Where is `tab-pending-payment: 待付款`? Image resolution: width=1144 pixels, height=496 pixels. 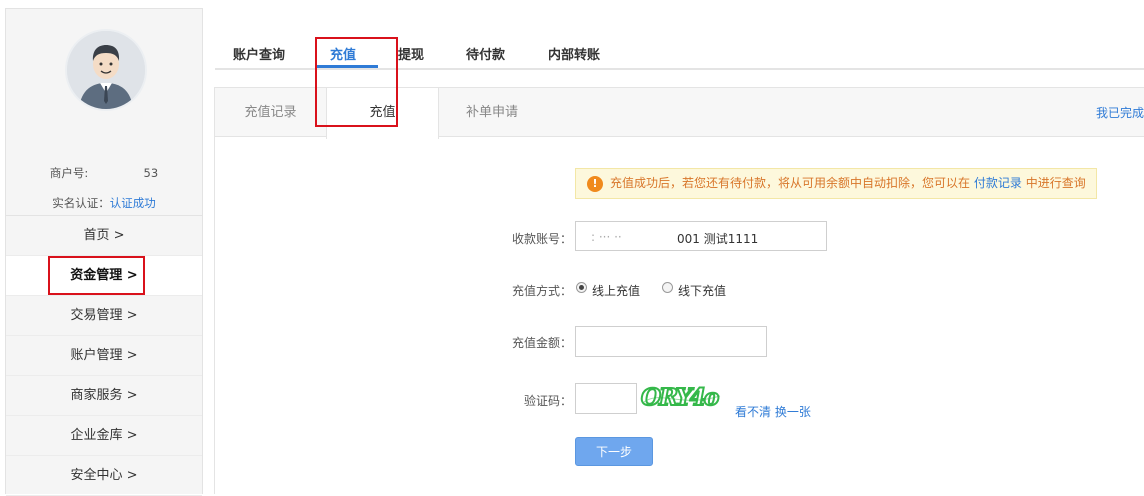
tab-pending-payment: 待付款 is located at coordinates (485, 53).